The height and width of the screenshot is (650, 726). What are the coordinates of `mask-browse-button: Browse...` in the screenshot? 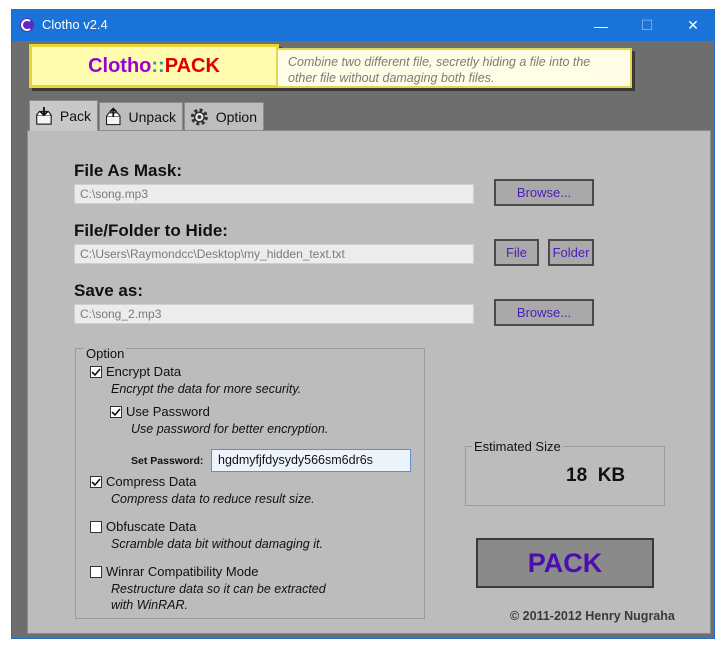 It's located at (544, 192).